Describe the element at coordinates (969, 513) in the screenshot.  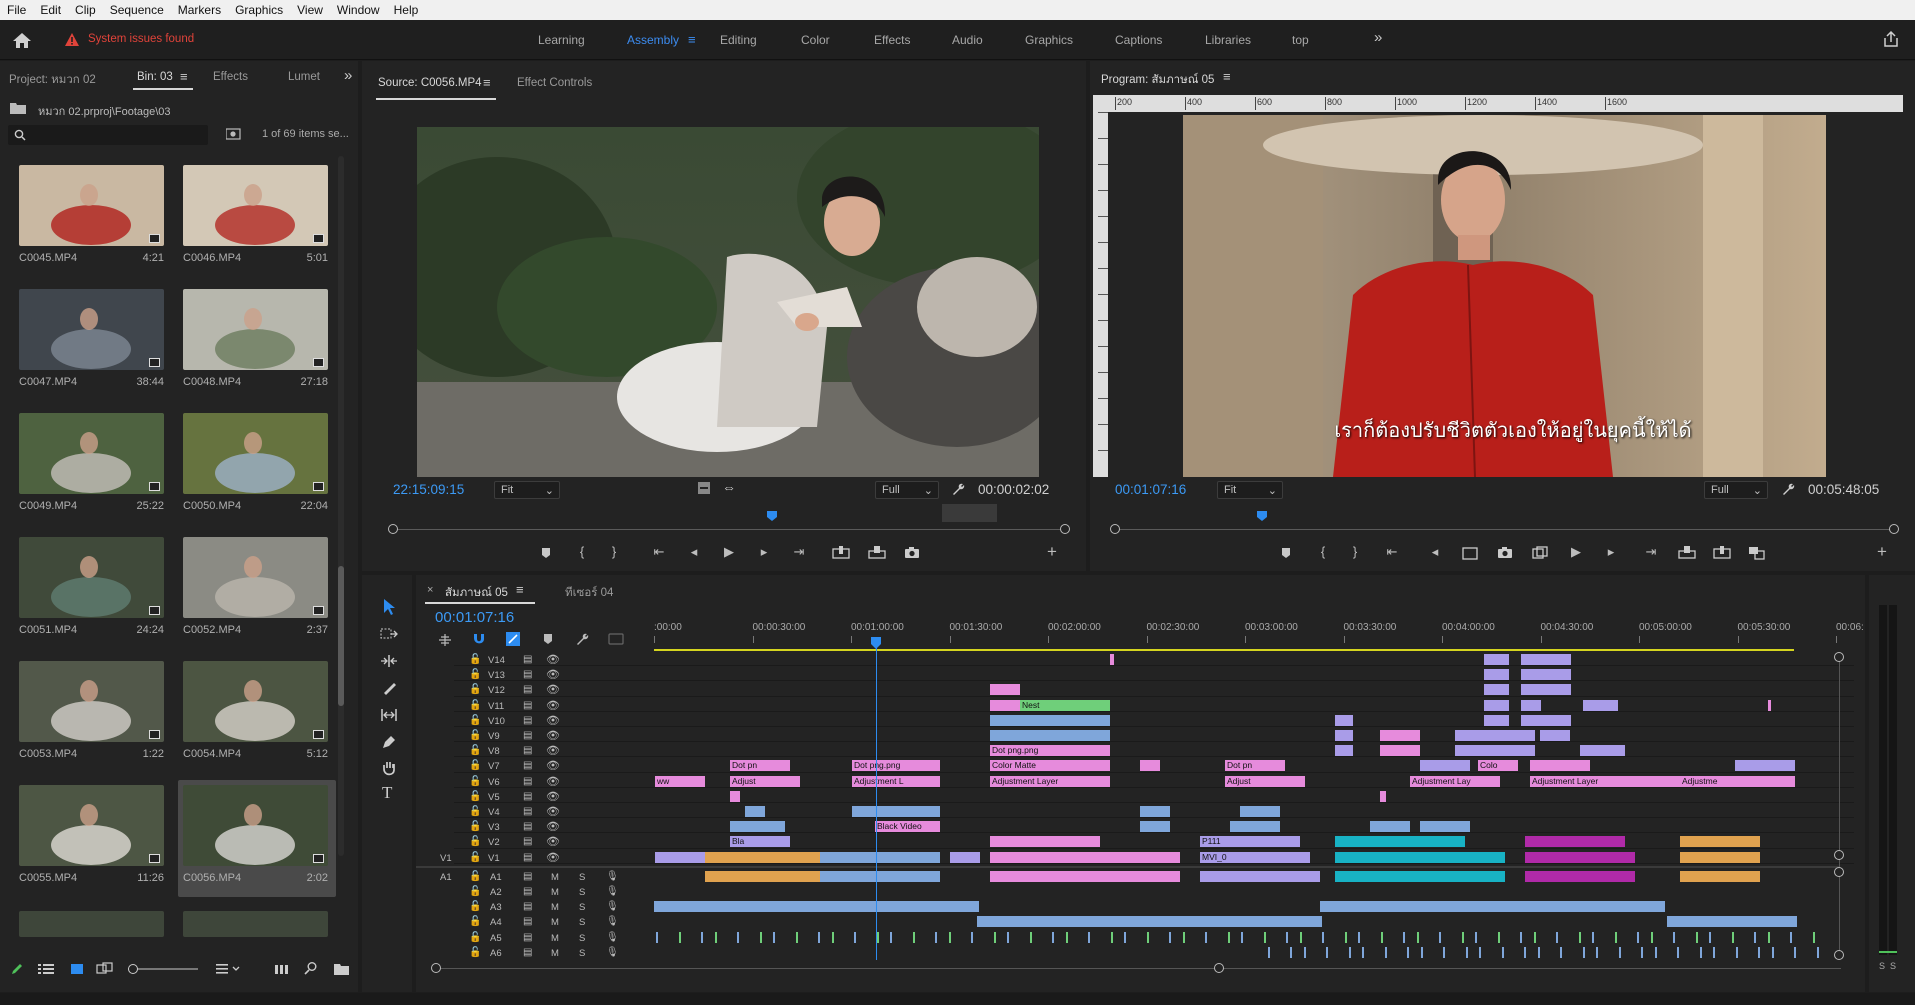
I see `source-in-out-range` at that location.